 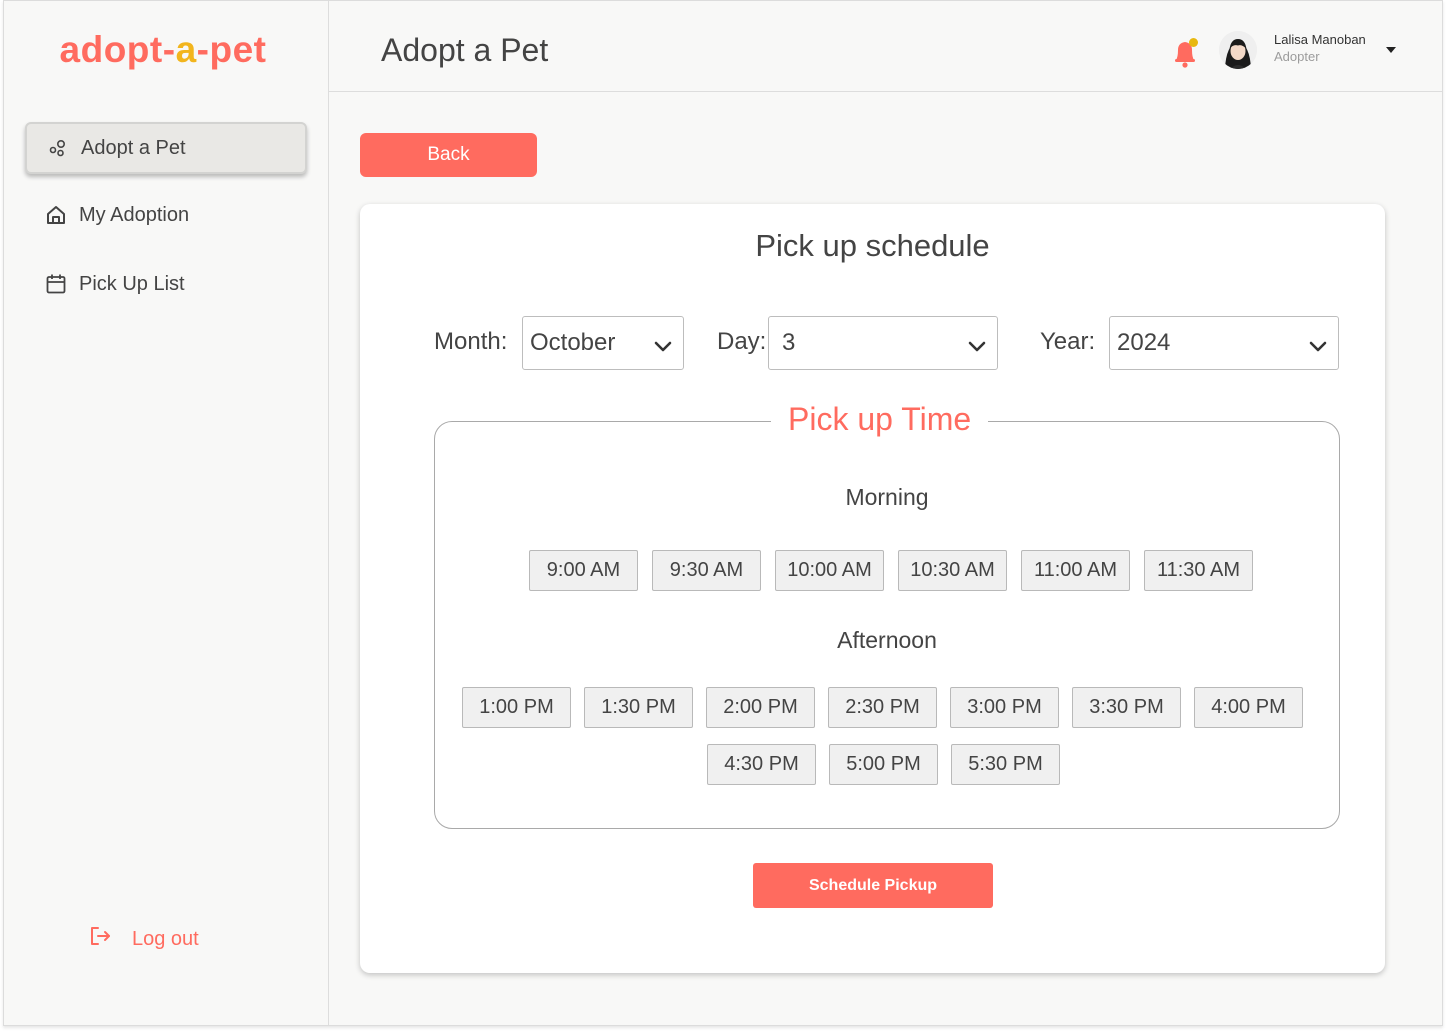 I want to click on logo-text-3: -pet, so click(x=231, y=49).